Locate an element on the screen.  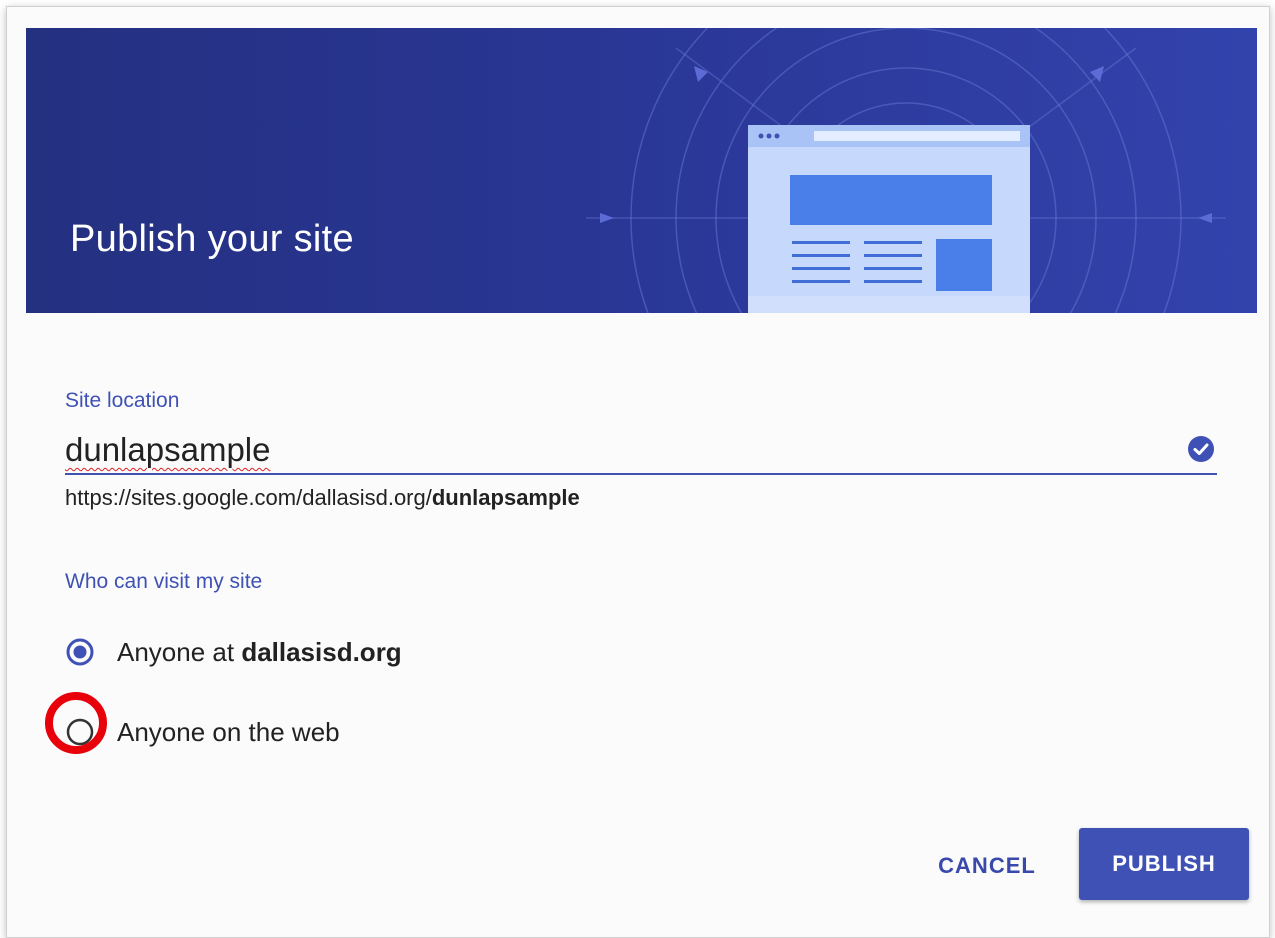
radio-option-domain-label: Anyone at dallasisd.org is located at coordinates (259, 652).